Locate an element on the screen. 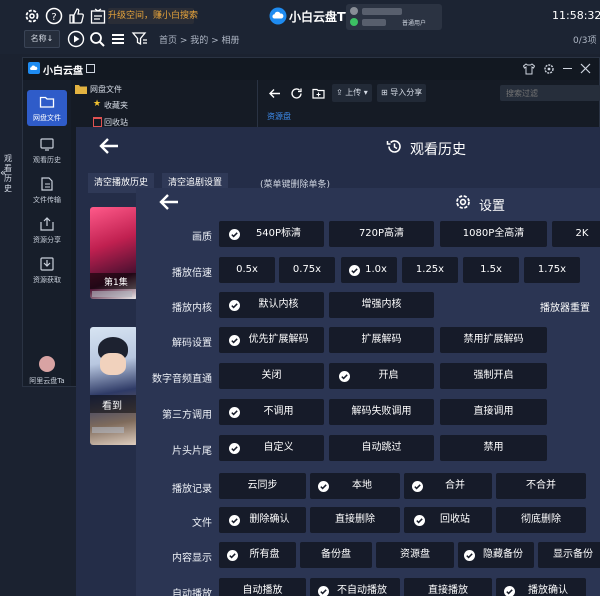 The height and width of the screenshot is (596, 600). settings-icon is located at coordinates (549, 69).